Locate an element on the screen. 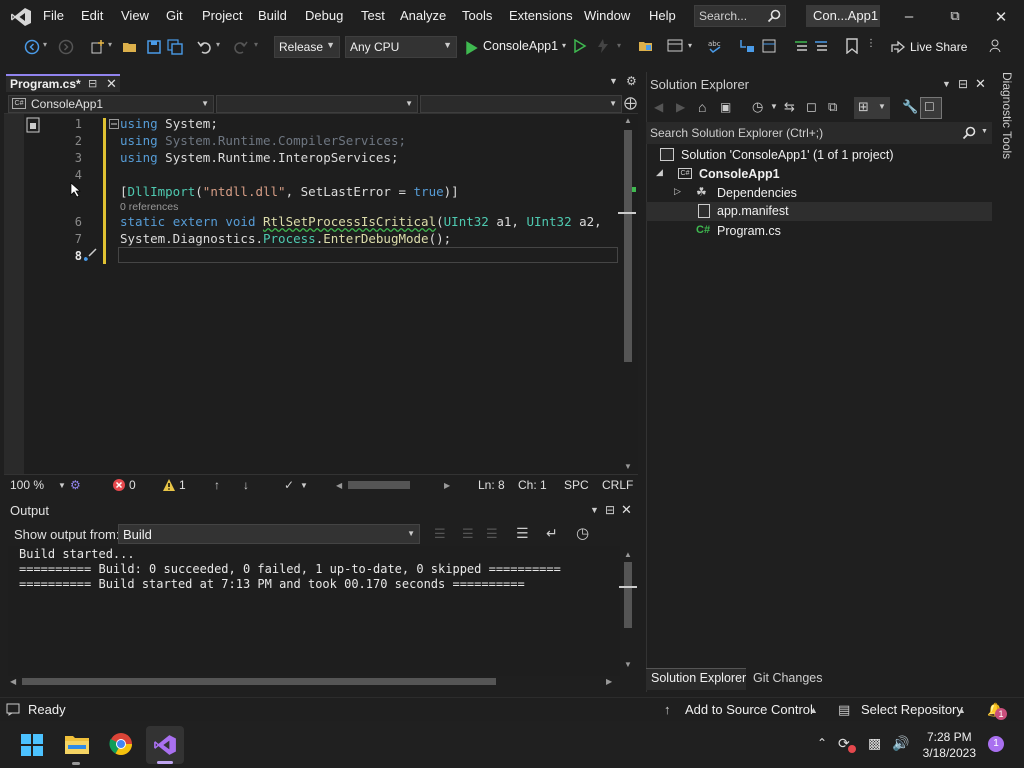 This screenshot has width=1024, height=768. menu-file: File is located at coordinates (53, 15).